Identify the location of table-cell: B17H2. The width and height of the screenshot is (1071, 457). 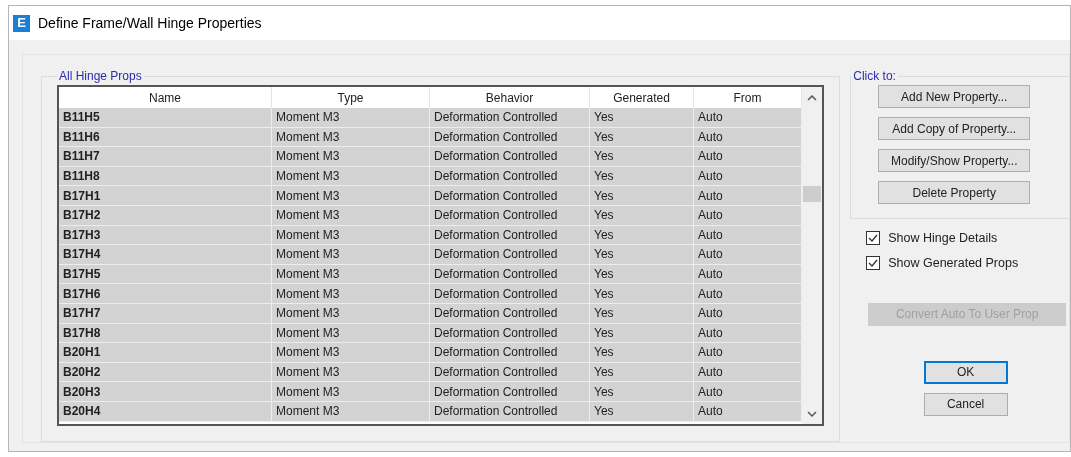
(165, 215).